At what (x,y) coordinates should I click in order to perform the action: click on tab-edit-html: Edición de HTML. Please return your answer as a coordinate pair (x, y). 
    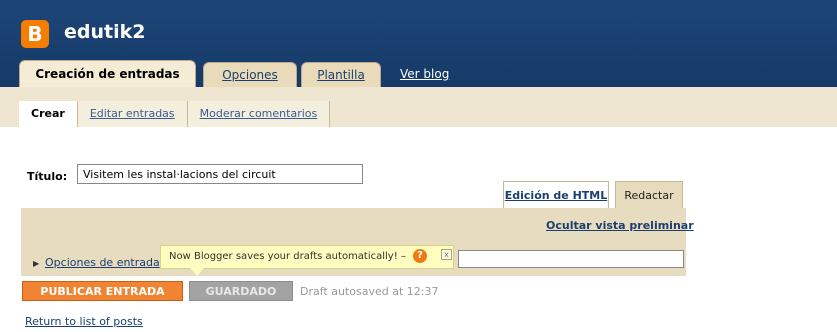
    Looking at the image, I should click on (556, 194).